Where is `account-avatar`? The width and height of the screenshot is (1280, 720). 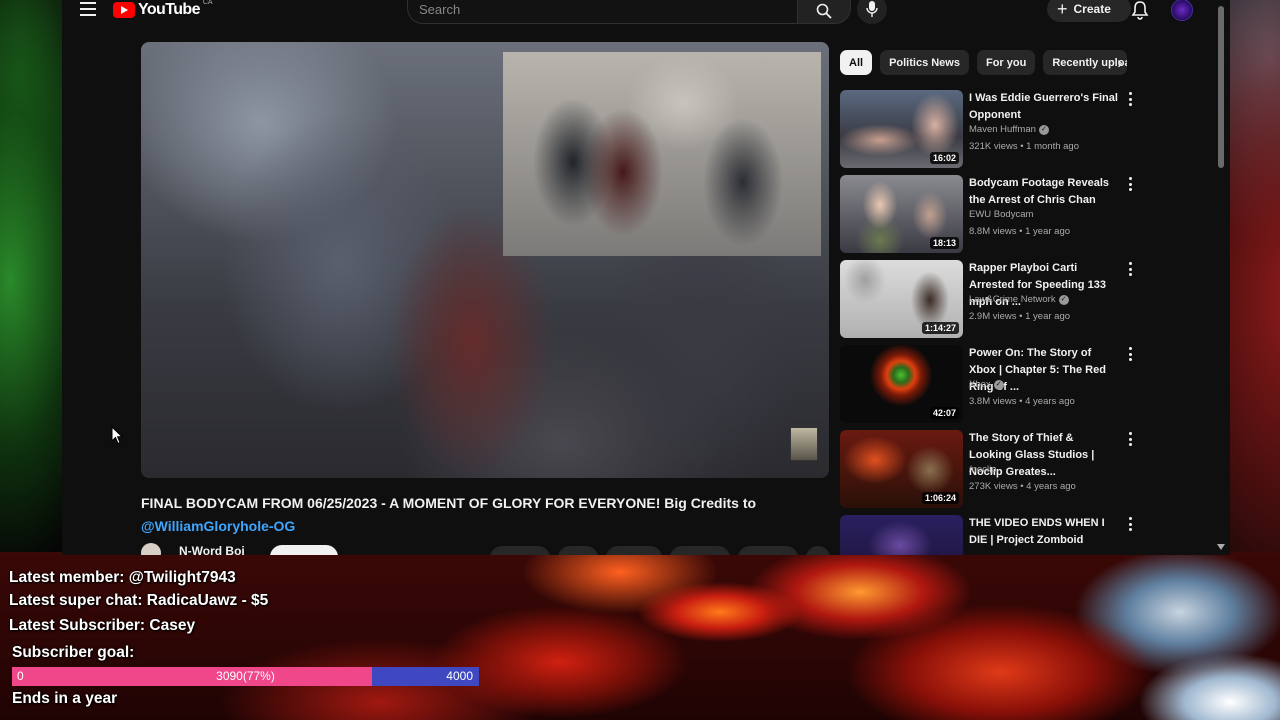 account-avatar is located at coordinates (1182, 10).